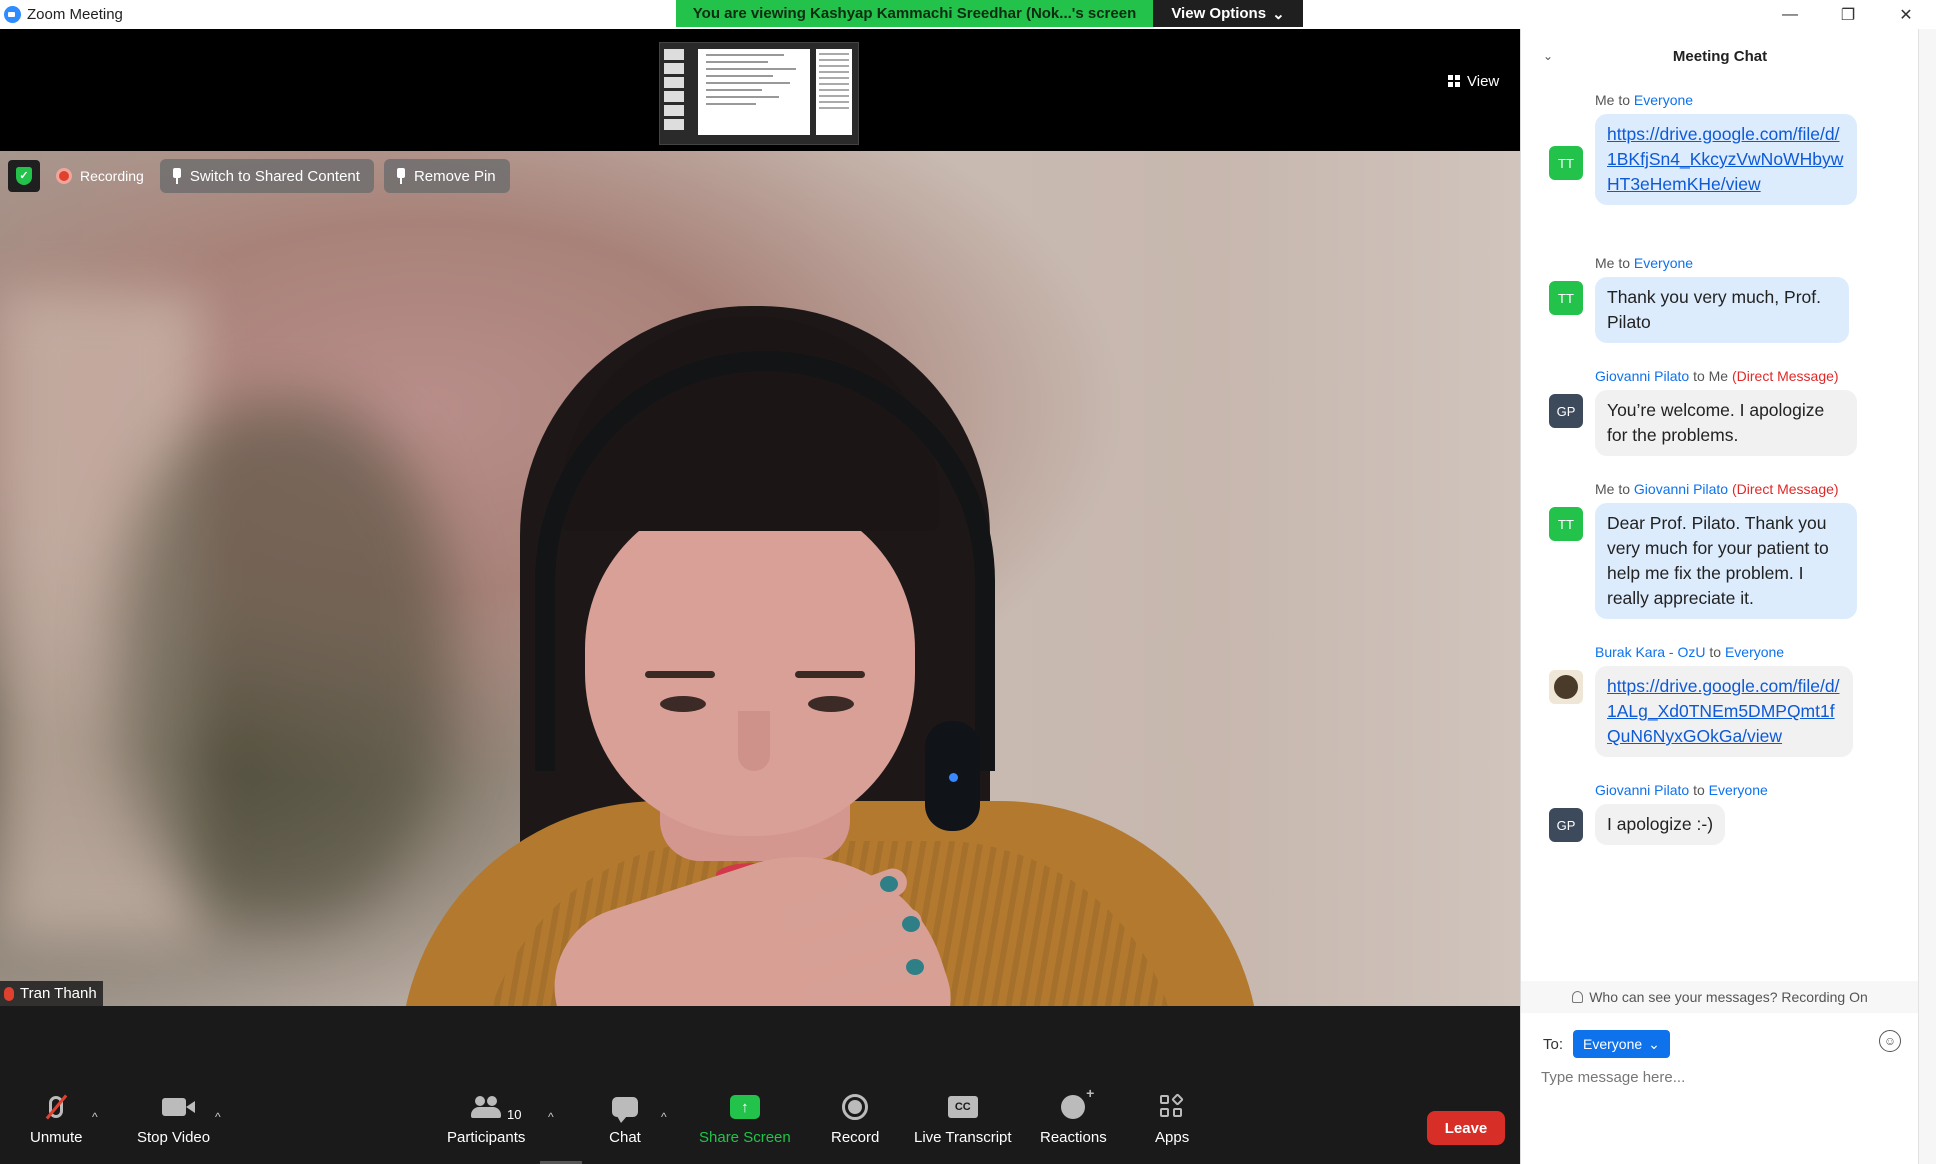 This screenshot has width=1936, height=1164. Describe the element at coordinates (56, 1119) in the screenshot. I see `unmute-button: Unmute` at that location.